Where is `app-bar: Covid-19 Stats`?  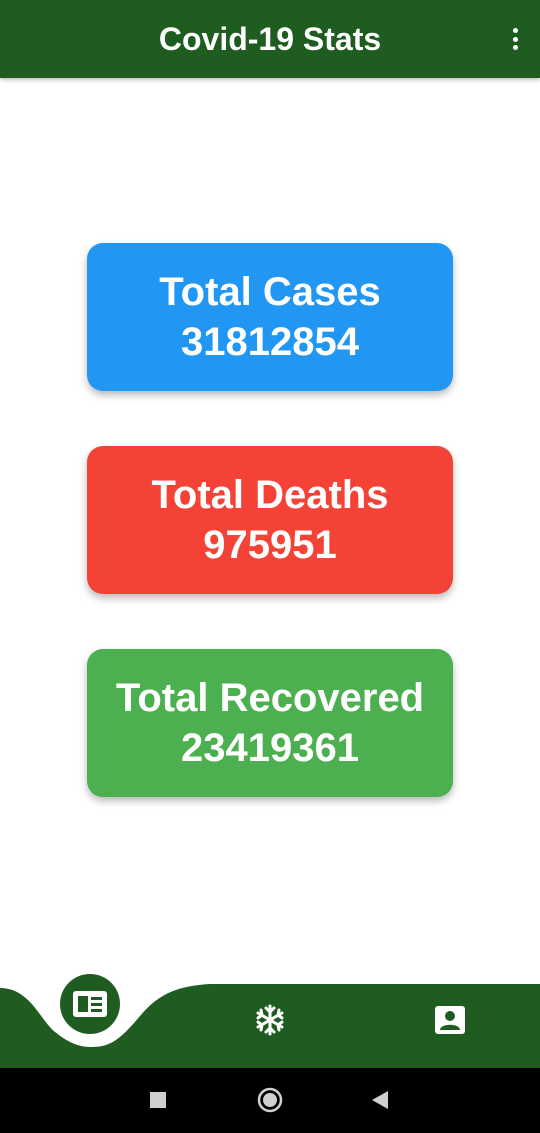 app-bar: Covid-19 Stats is located at coordinates (270, 39).